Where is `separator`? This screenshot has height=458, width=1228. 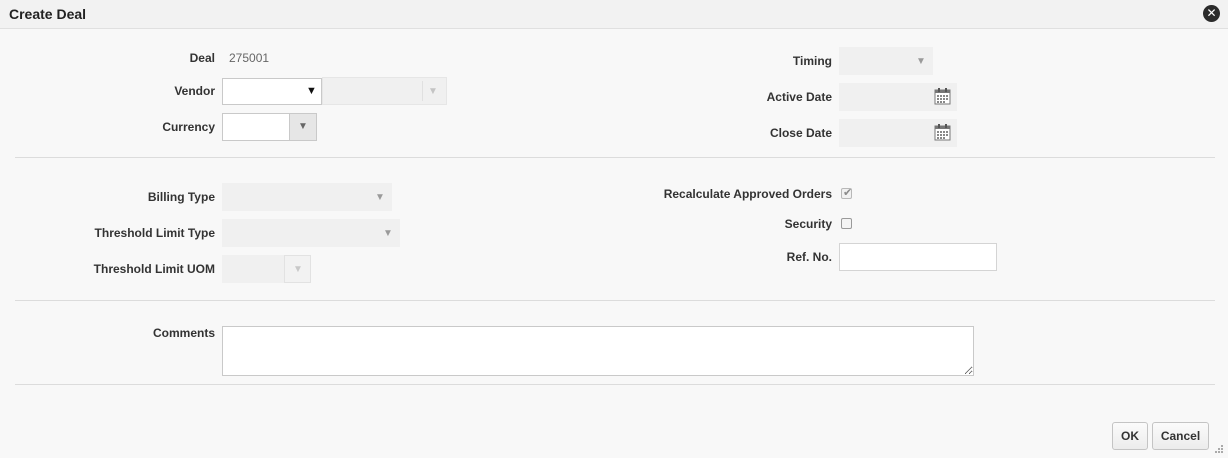 separator is located at coordinates (422, 91).